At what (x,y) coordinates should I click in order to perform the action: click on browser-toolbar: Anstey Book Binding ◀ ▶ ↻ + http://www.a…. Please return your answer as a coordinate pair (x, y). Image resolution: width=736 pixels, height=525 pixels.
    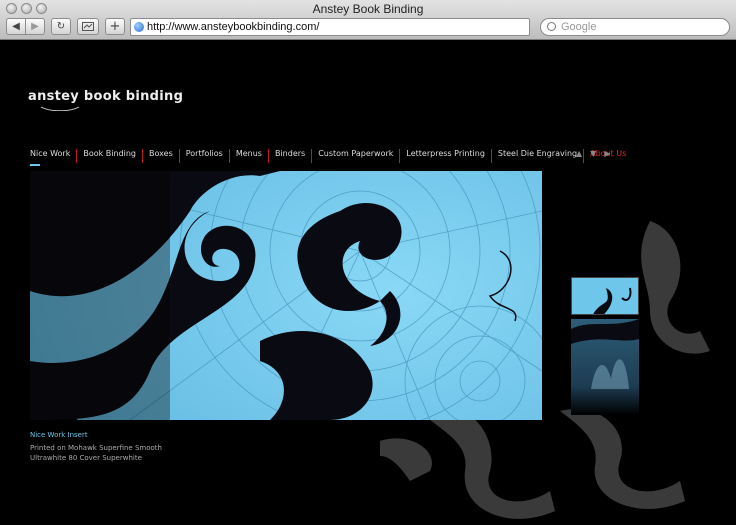
    Looking at the image, I should click on (368, 20).